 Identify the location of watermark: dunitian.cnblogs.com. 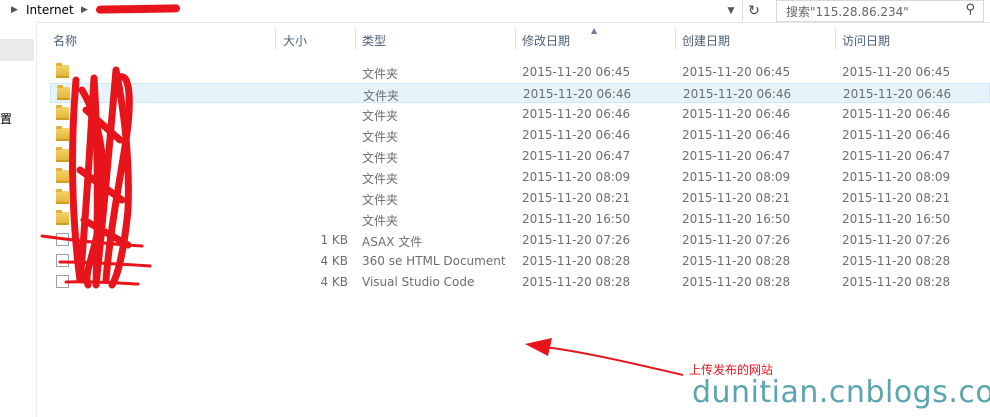
(841, 392).